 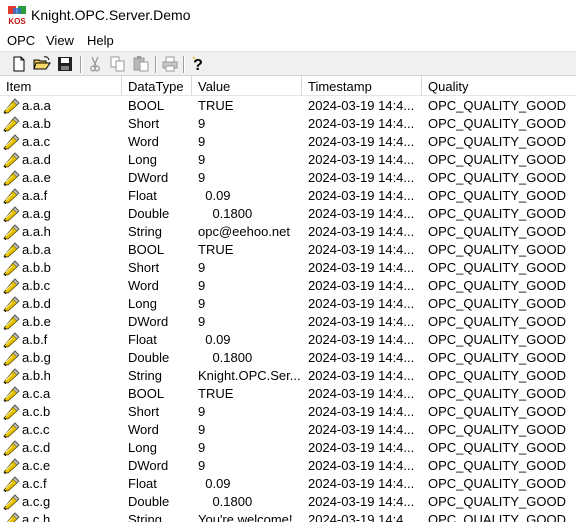 What do you see at coordinates (141, 64) in the screenshot?
I see `paste-icon` at bounding box center [141, 64].